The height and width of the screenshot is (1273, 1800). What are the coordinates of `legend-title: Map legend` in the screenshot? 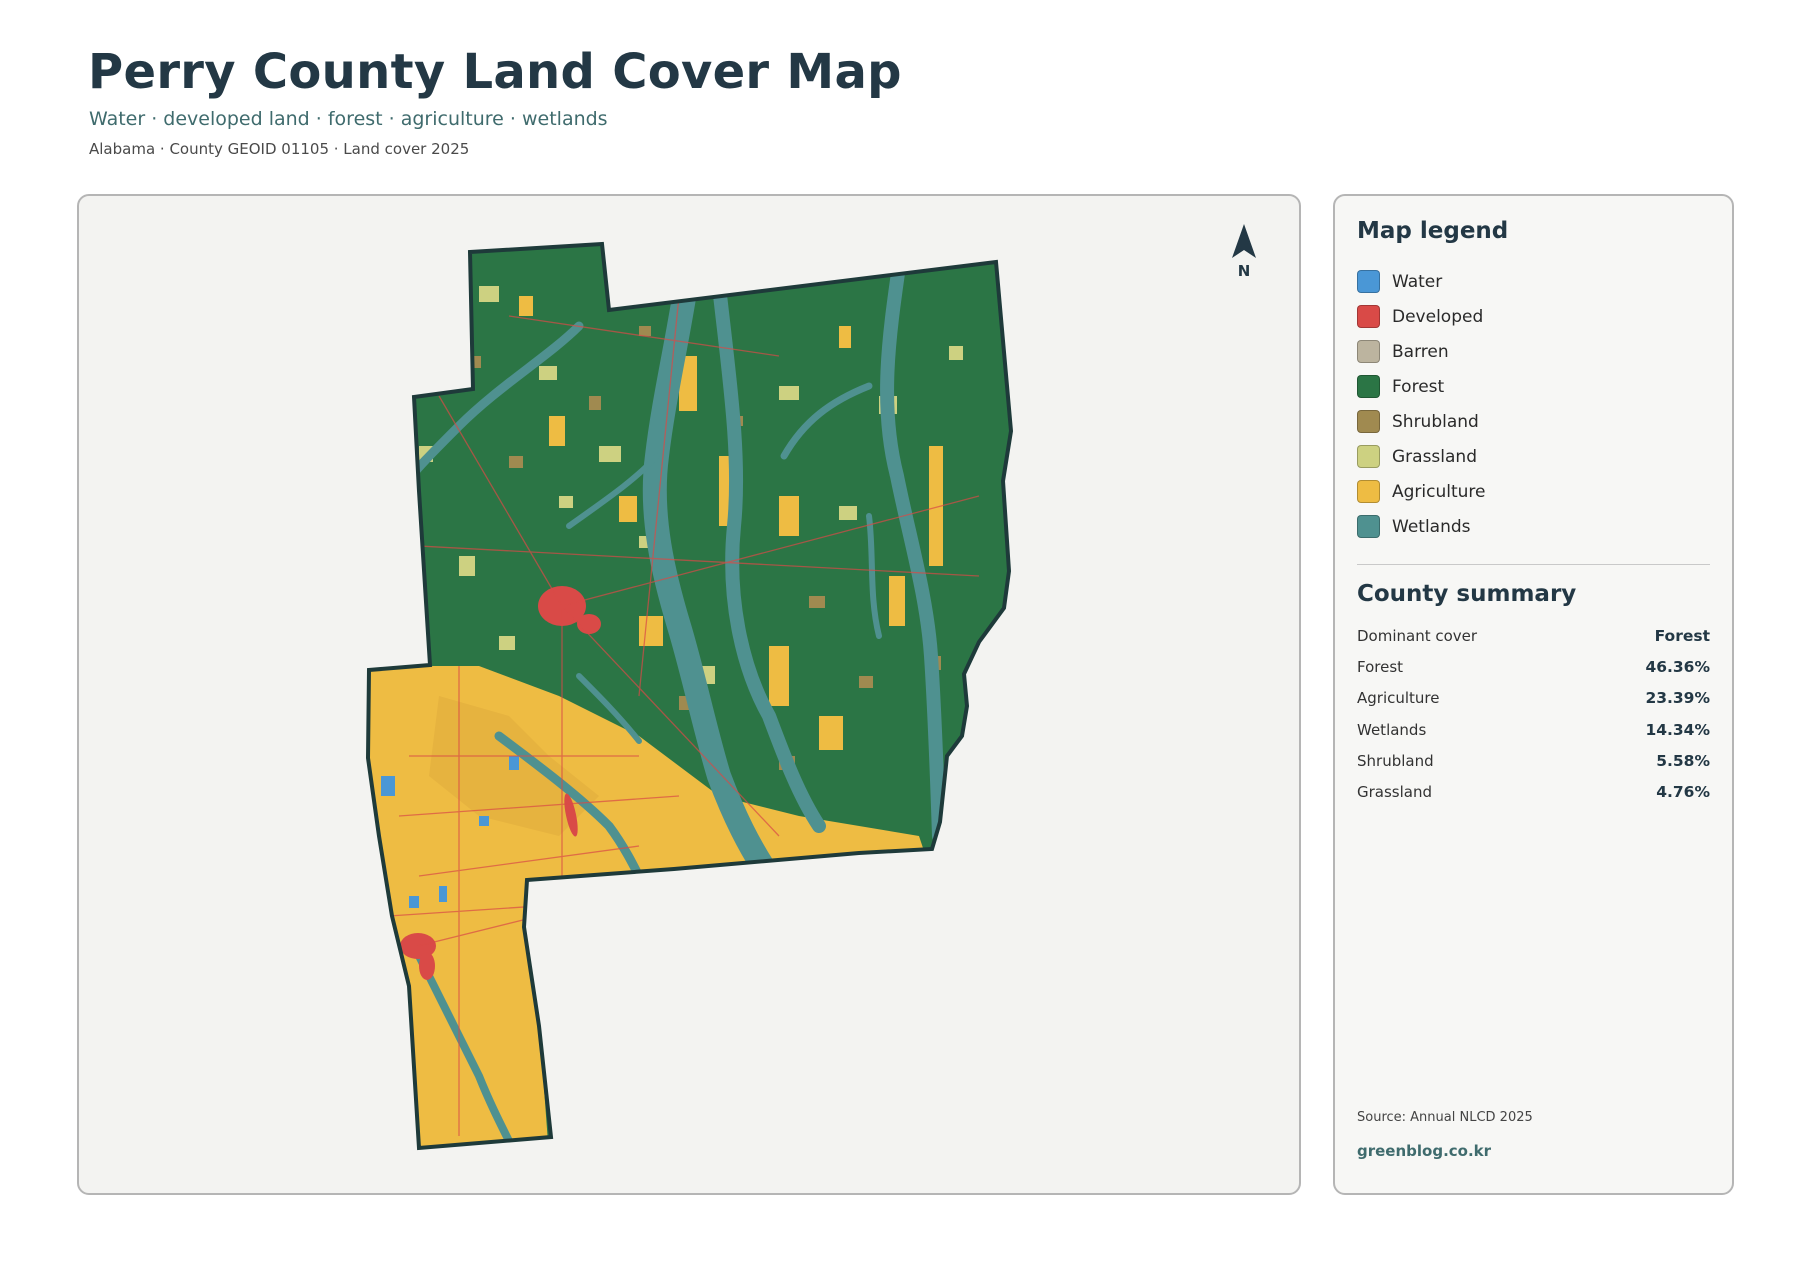 It's located at (1433, 231).